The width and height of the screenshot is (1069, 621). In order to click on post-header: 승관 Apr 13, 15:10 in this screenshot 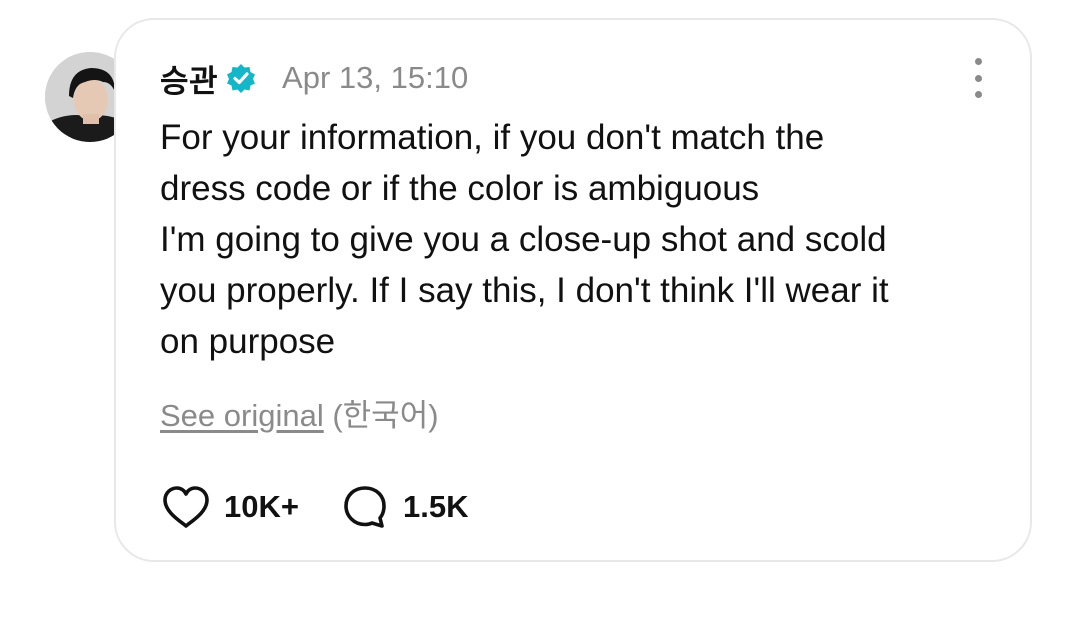, I will do `click(314, 78)`.